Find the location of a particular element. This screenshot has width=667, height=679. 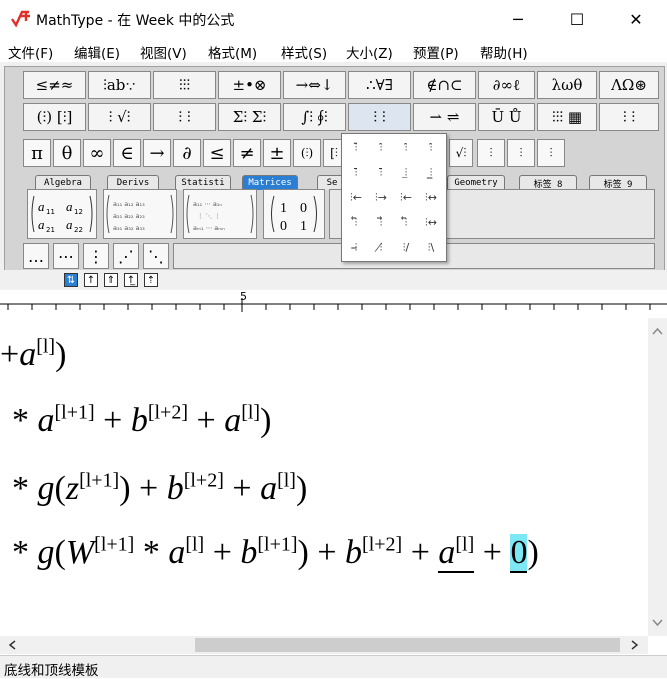

minimize-button: ─ is located at coordinates (518, 19).